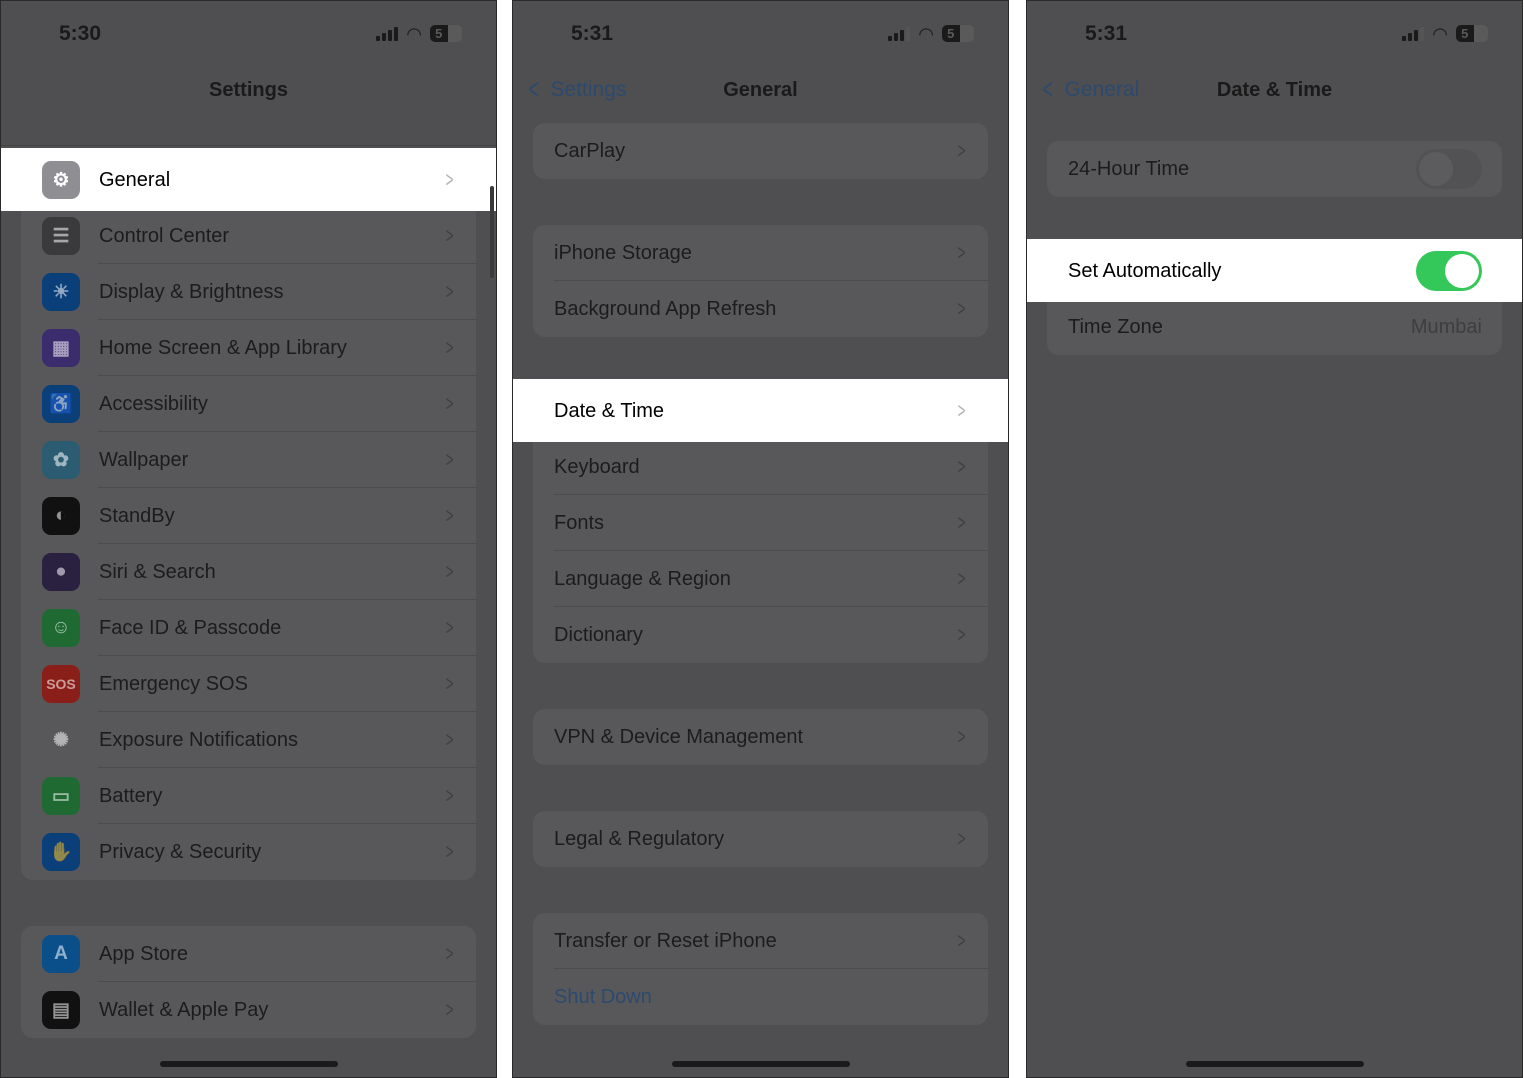 This screenshot has width=1524, height=1078. I want to click on battery-icon: 5, so click(446, 33).